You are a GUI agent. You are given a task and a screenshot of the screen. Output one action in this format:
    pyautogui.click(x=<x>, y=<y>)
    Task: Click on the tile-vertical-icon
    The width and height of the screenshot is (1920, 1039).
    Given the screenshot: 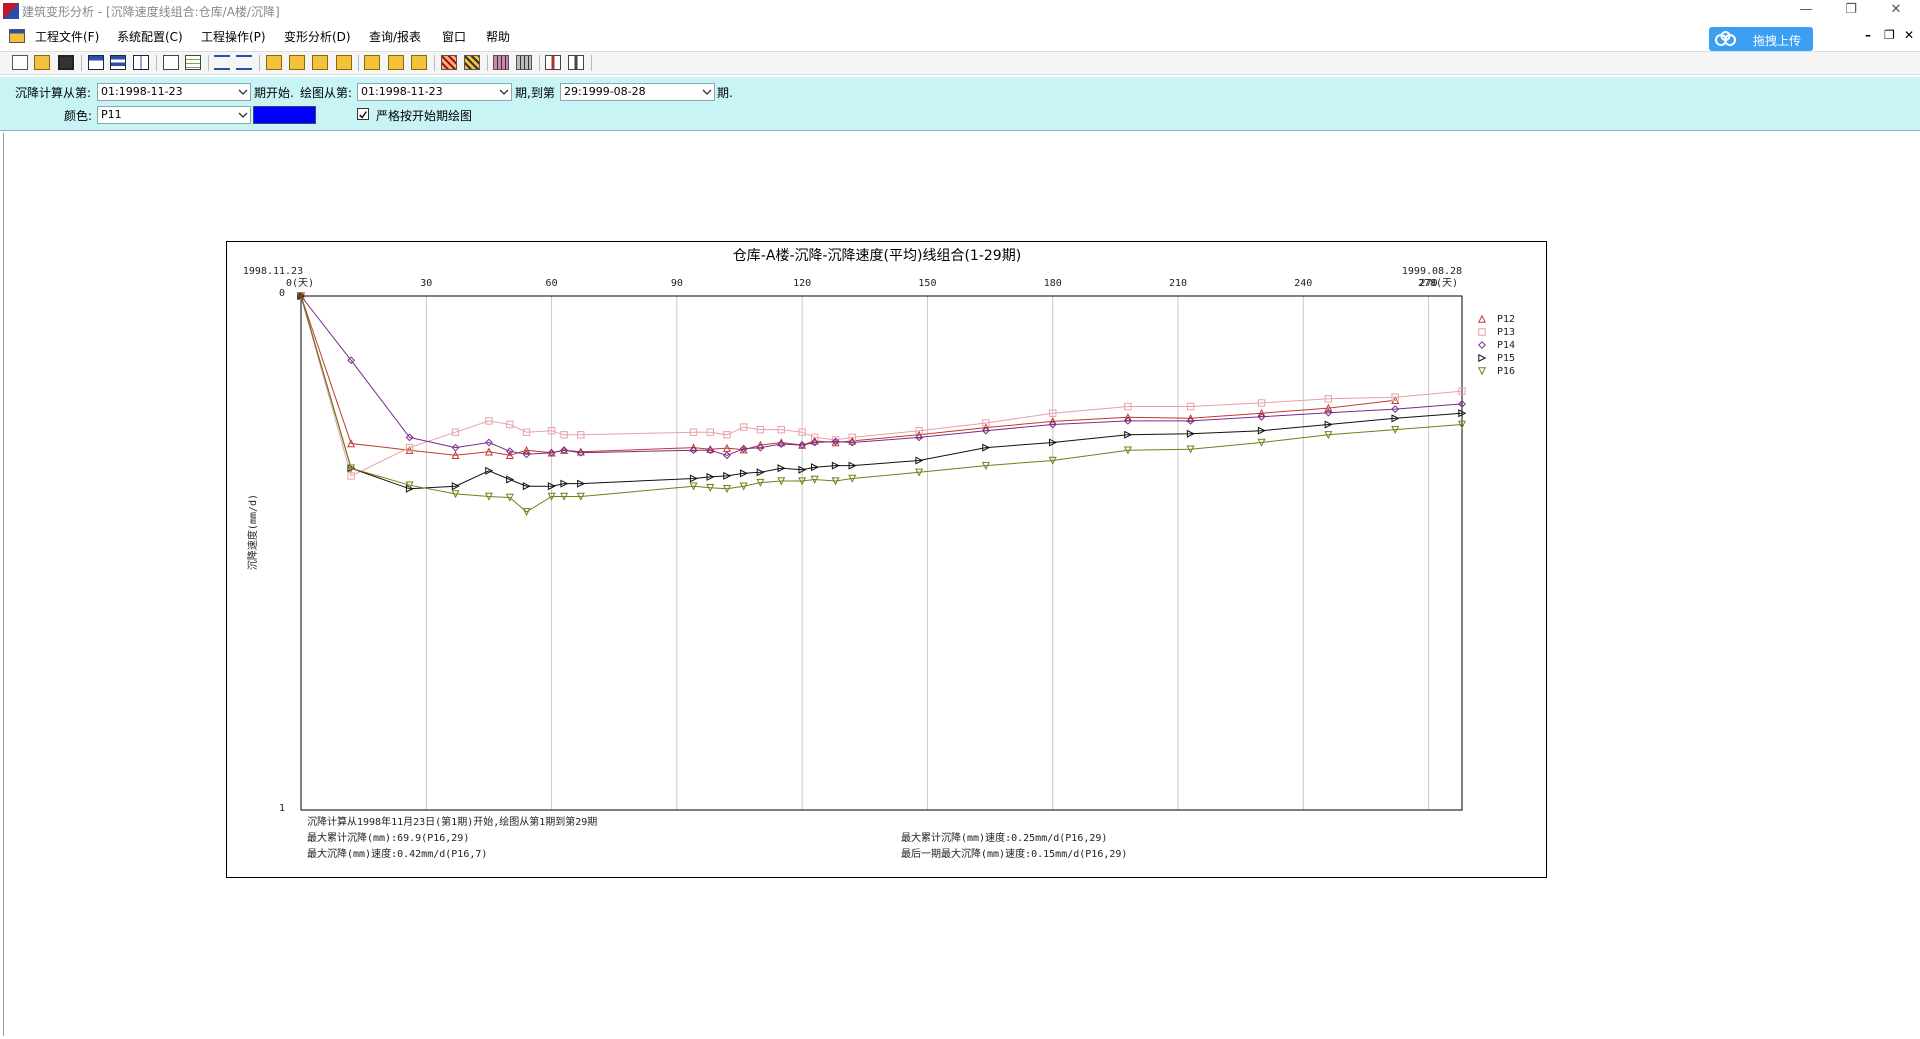 What is the action you would take?
    pyautogui.click(x=141, y=62)
    